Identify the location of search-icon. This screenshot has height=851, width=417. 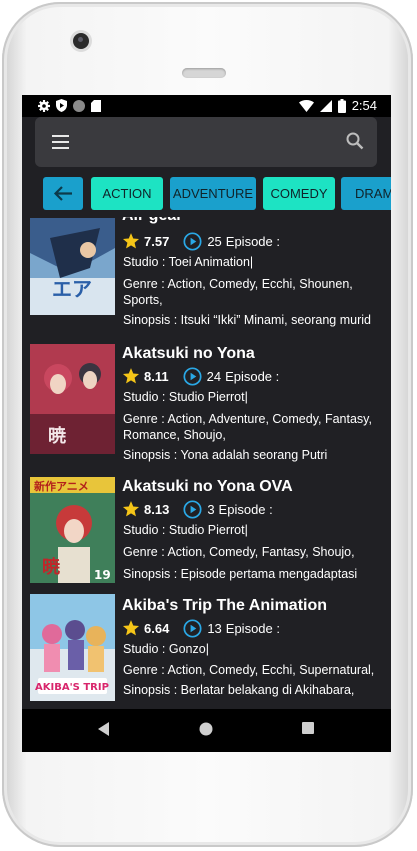
(355, 141).